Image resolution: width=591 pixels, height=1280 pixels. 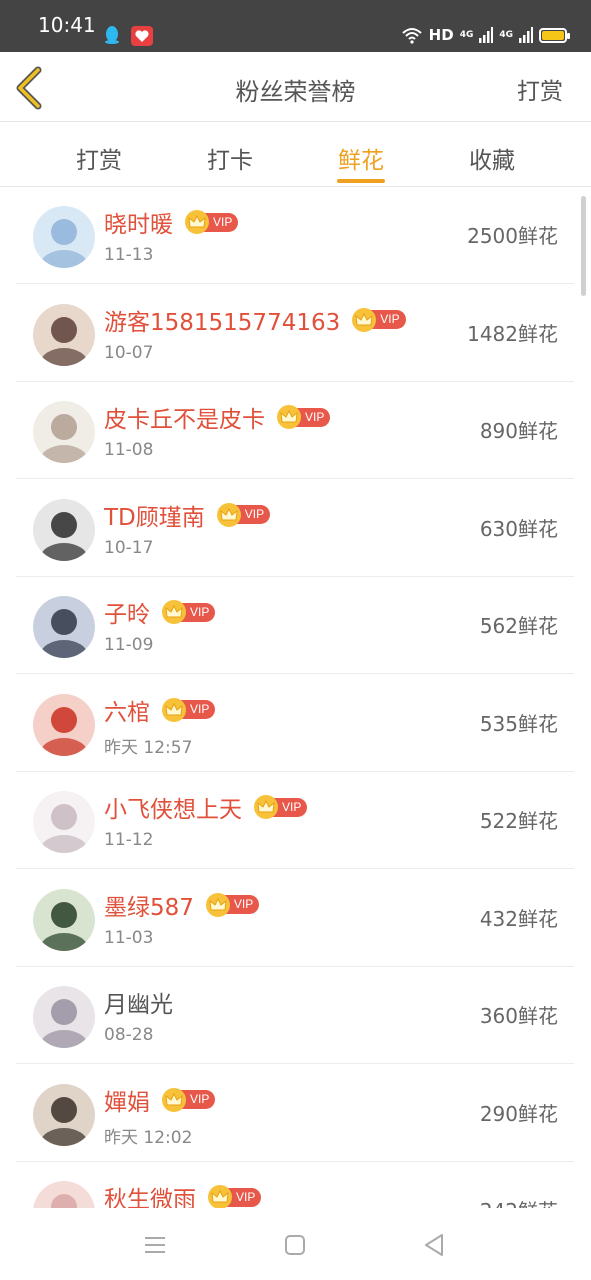 I want to click on username: 游客1581515774163, so click(x=222, y=320).